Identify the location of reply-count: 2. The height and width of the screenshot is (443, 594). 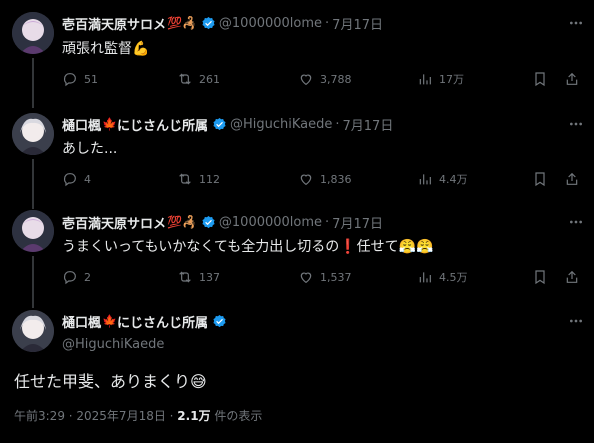
(87, 277).